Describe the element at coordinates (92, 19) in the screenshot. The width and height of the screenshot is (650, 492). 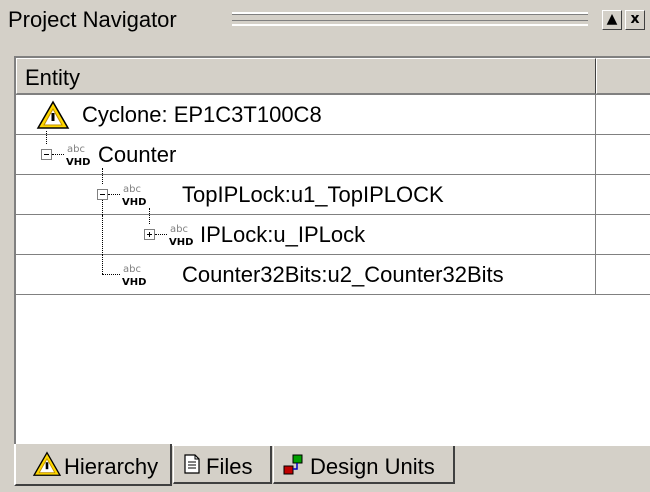
I see `panel-title: Project Navigator` at that location.